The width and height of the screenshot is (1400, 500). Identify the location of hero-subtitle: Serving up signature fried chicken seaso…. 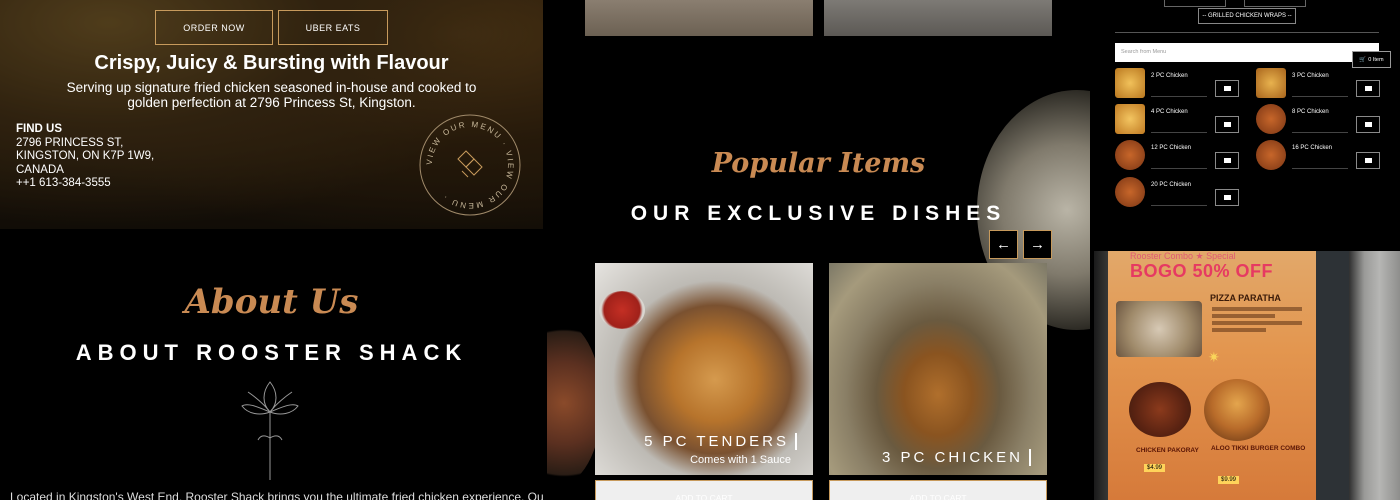
(271, 95).